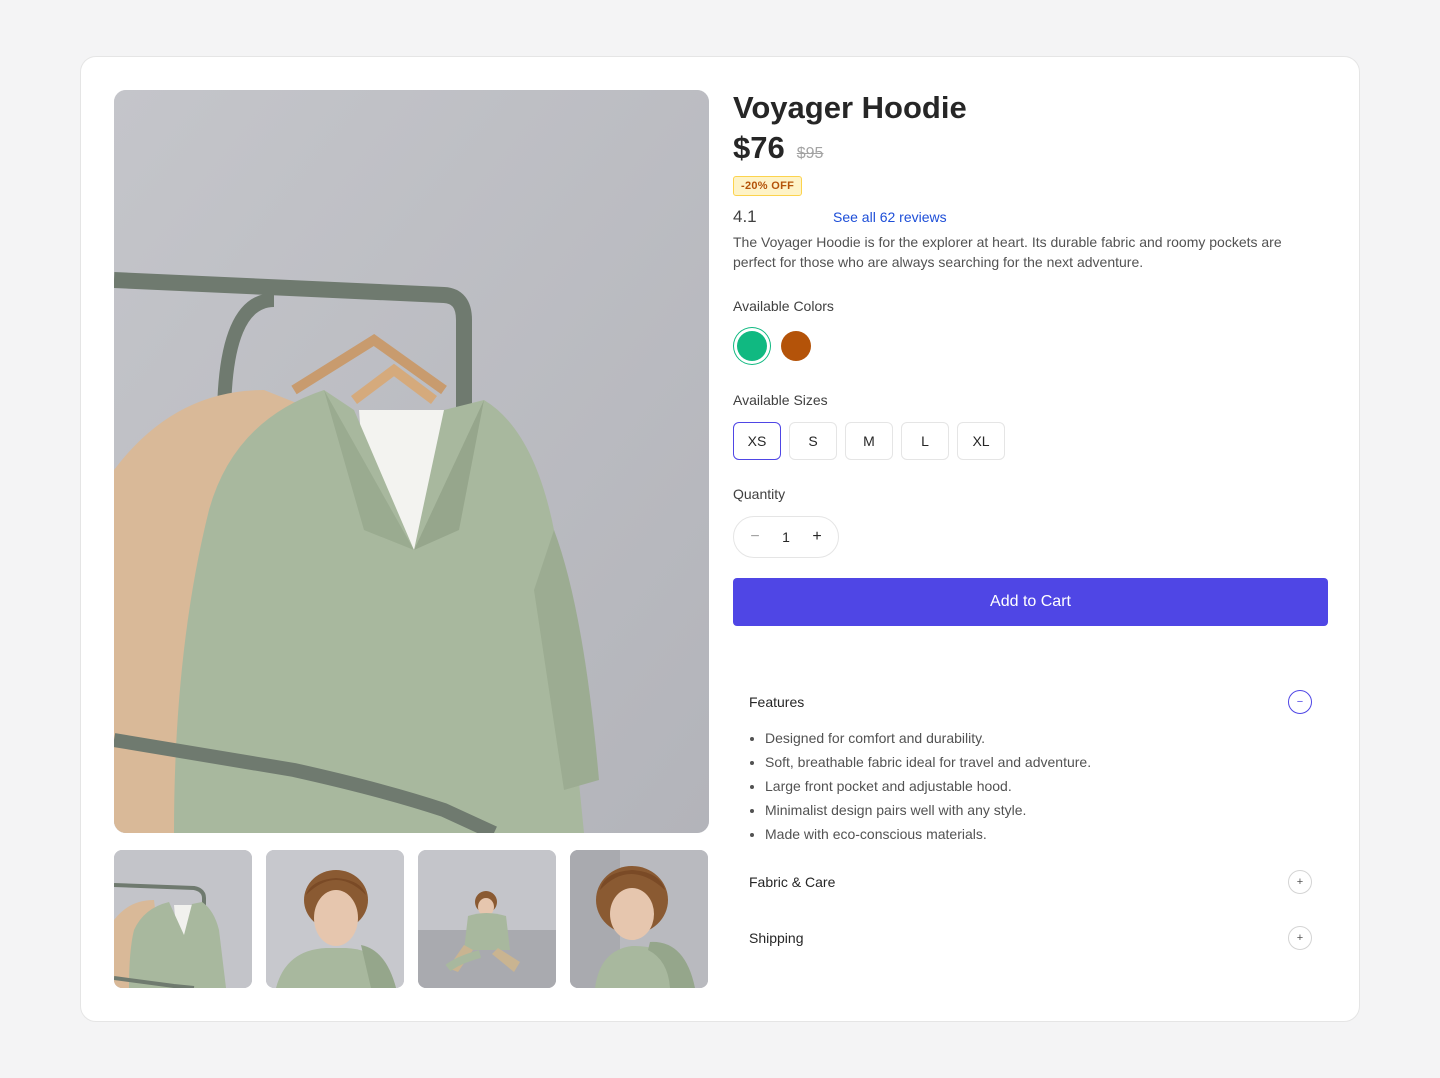 The height and width of the screenshot is (1078, 1440). I want to click on discount-badge: -20% OFF, so click(768, 186).